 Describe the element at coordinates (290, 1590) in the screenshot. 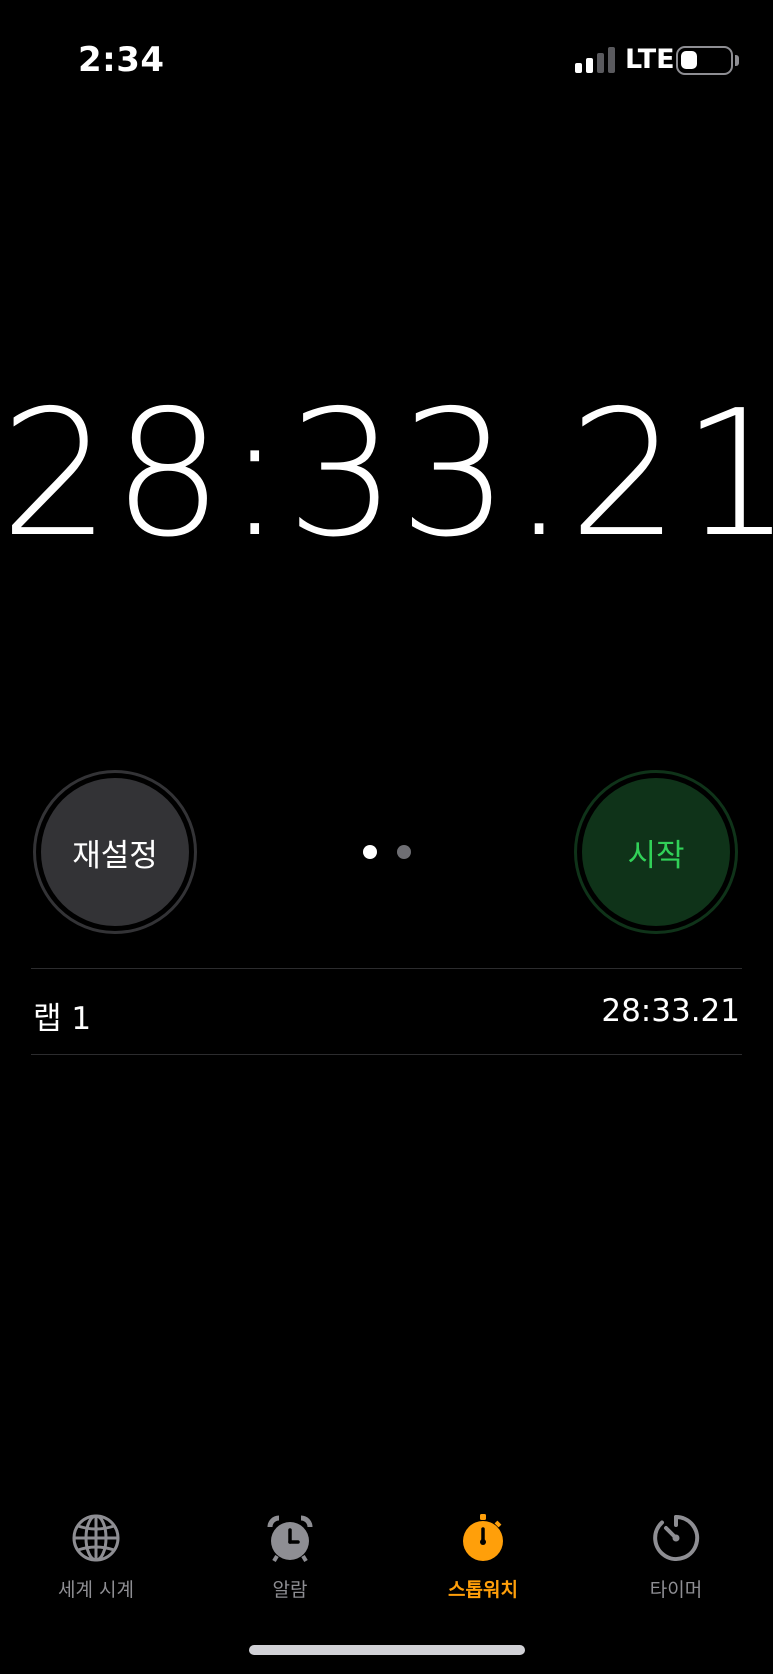

I see `tab-label: 알람` at that location.